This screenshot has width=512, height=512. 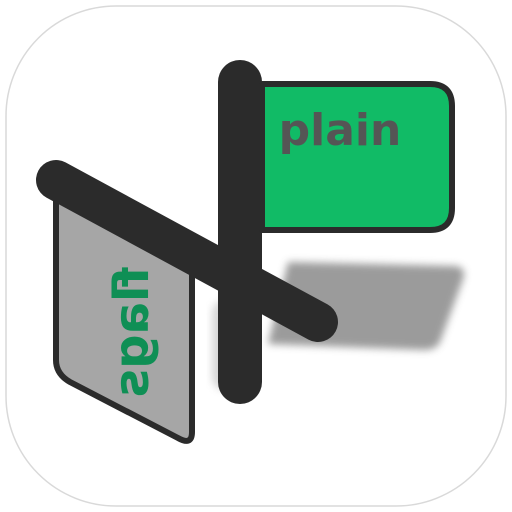 I want to click on front-flag-label: plain, so click(x=340, y=130).